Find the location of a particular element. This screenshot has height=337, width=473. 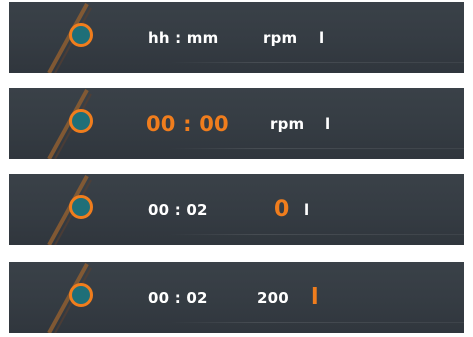

time-value: 00 is located at coordinates (187, 123).